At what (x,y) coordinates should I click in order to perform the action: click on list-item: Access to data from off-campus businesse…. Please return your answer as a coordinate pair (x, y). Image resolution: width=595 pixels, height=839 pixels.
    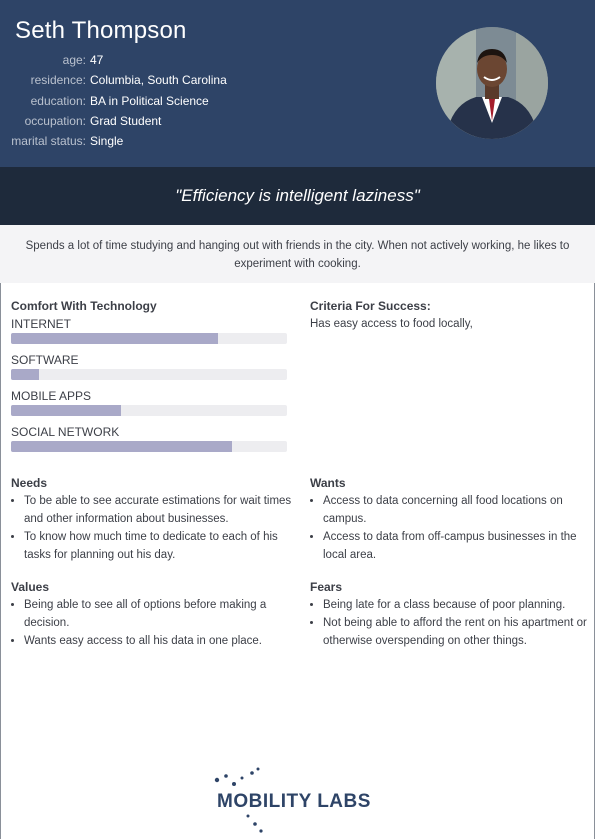
    Looking at the image, I should click on (459, 546).